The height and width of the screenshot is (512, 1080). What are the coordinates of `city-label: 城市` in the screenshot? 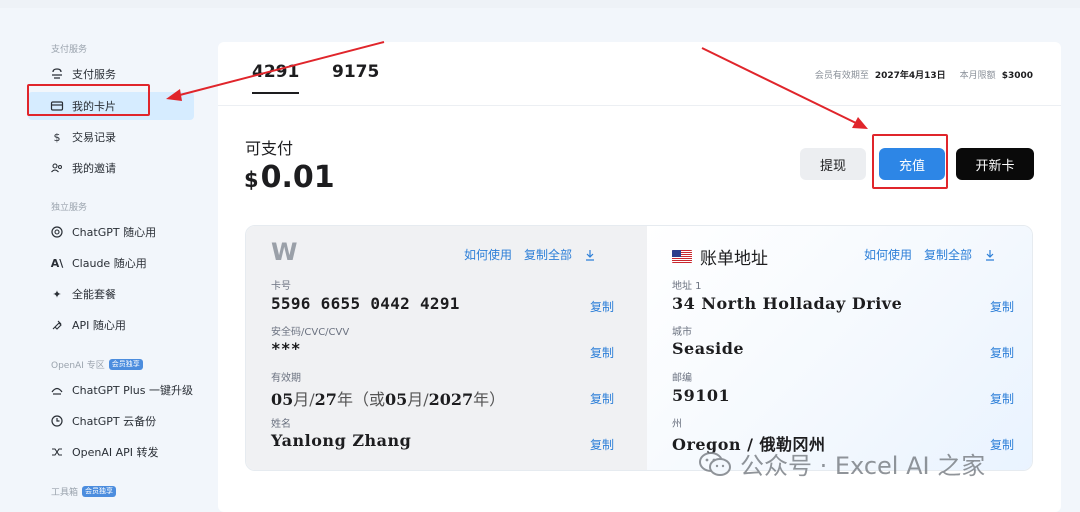 It's located at (682, 332).